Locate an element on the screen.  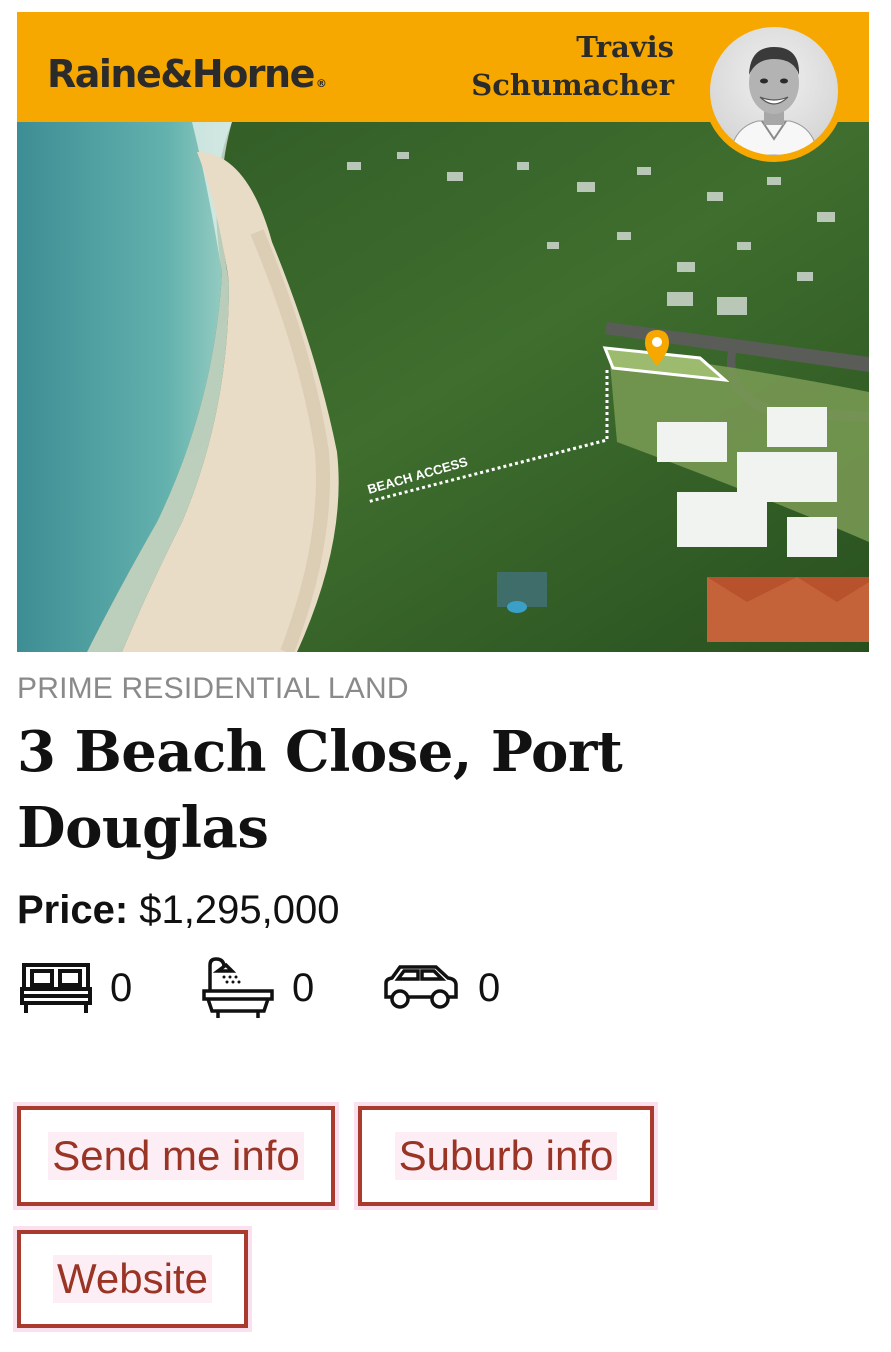
agent-first-name: Travis is located at coordinates (625, 47).